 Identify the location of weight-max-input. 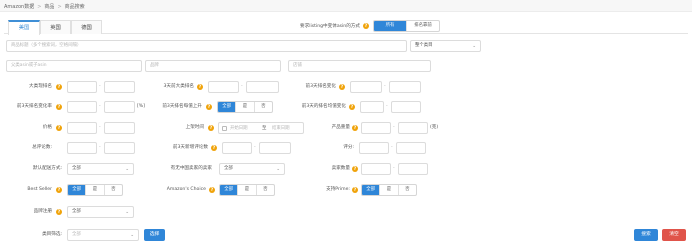
(413, 128).